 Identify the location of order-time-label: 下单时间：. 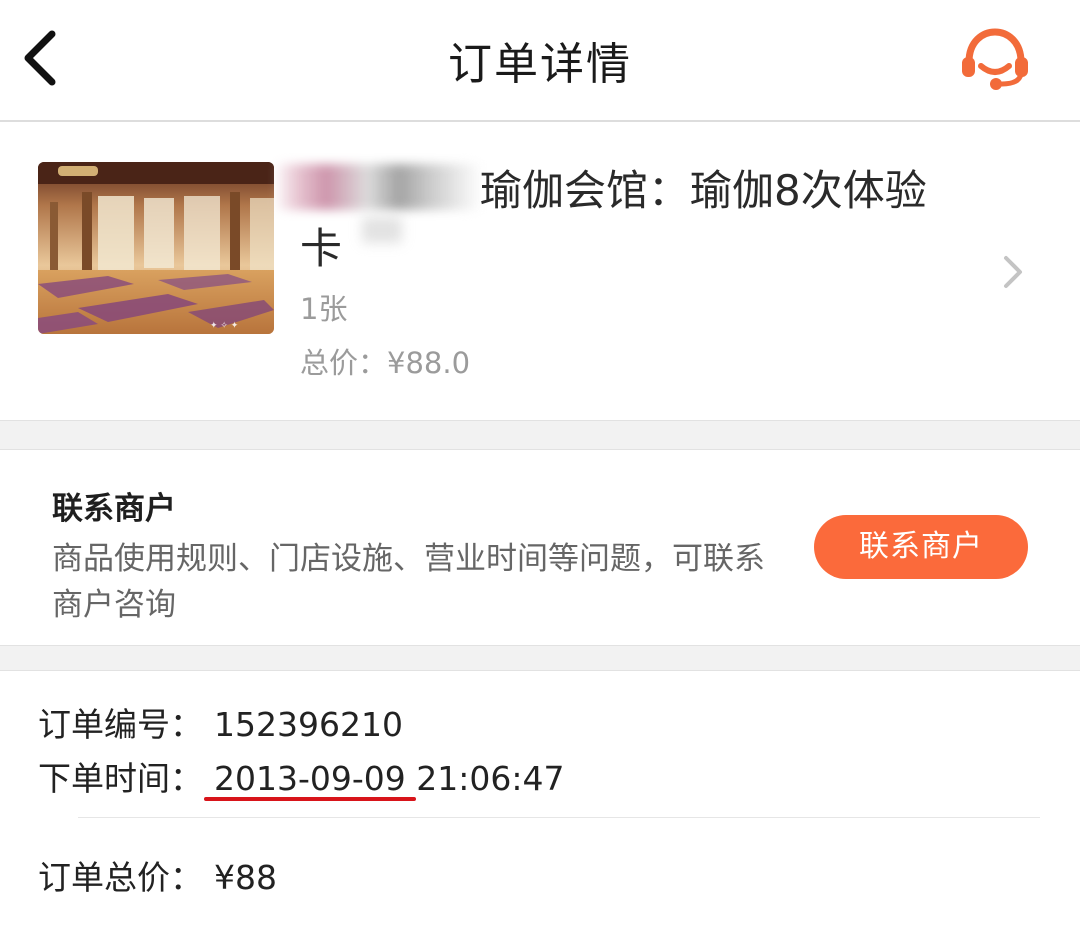
(120, 778).